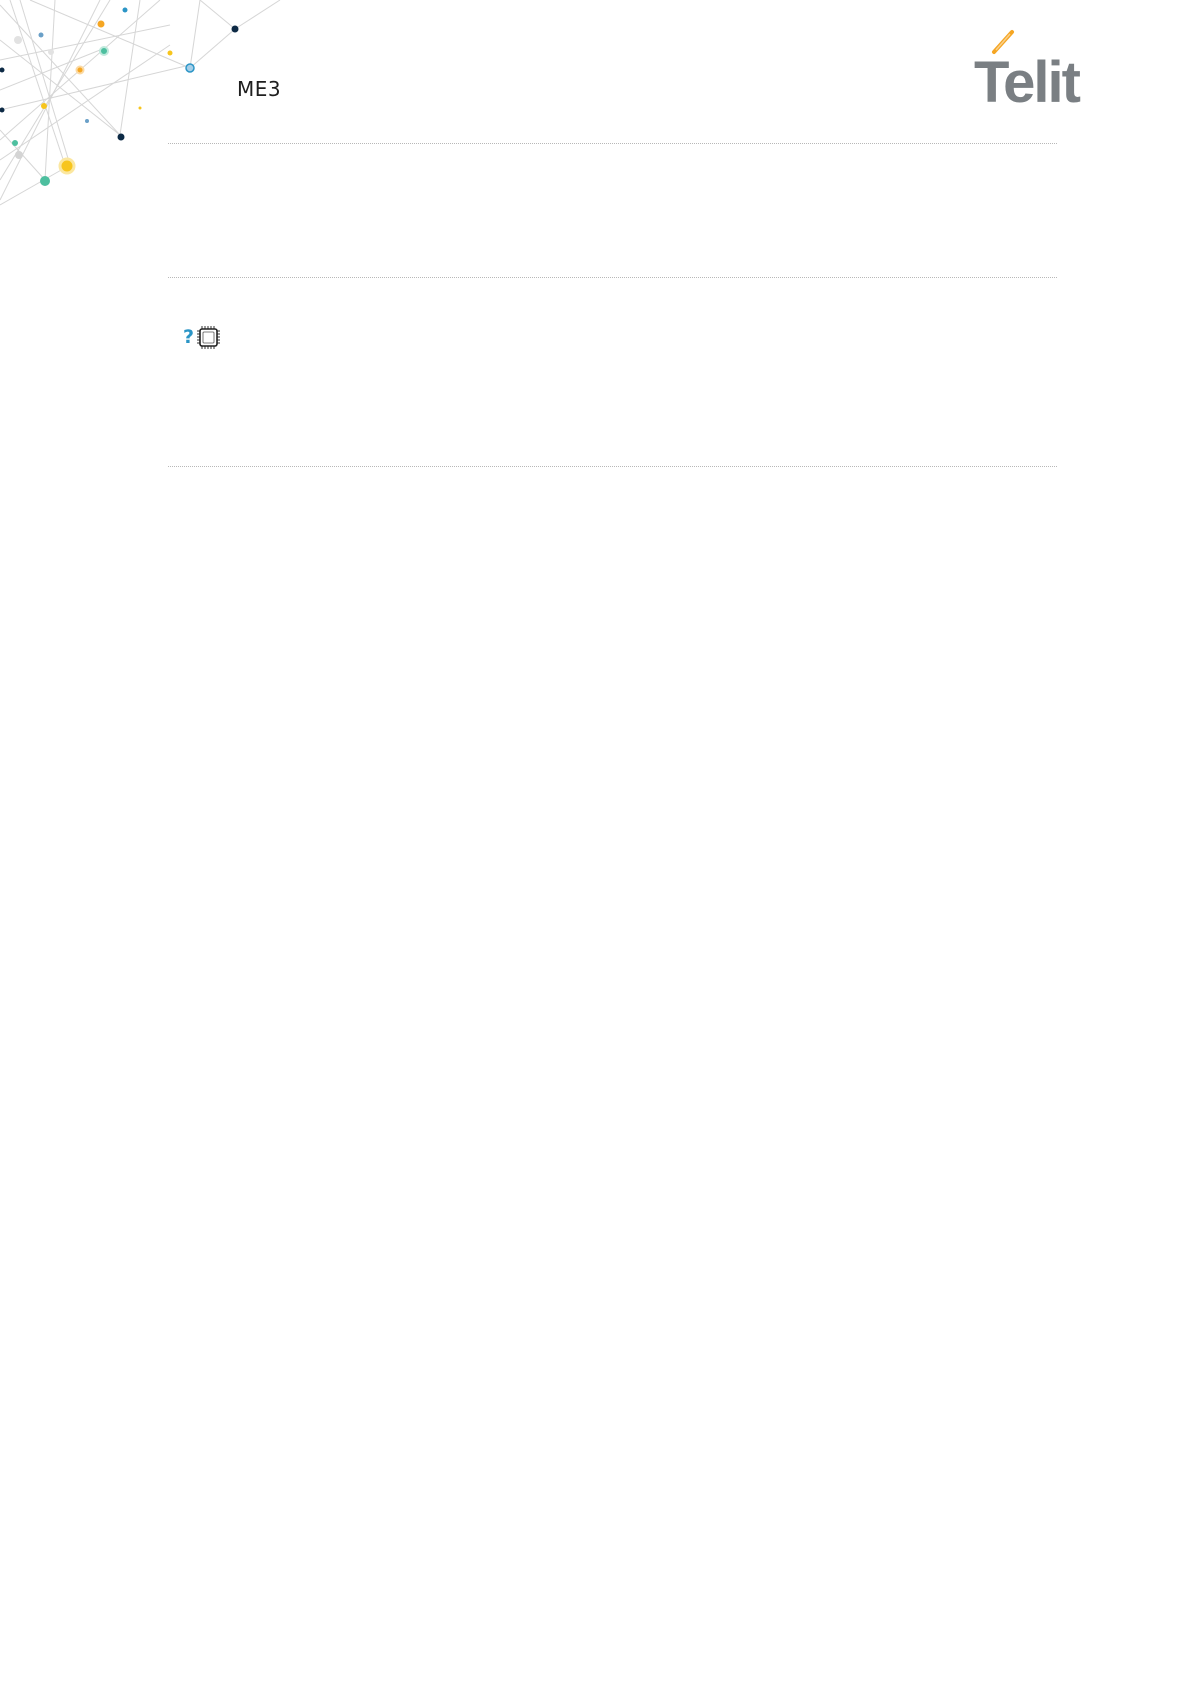 This screenshot has width=1191, height=1684. What do you see at coordinates (259, 89) in the screenshot?
I see `document-title: ME3` at bounding box center [259, 89].